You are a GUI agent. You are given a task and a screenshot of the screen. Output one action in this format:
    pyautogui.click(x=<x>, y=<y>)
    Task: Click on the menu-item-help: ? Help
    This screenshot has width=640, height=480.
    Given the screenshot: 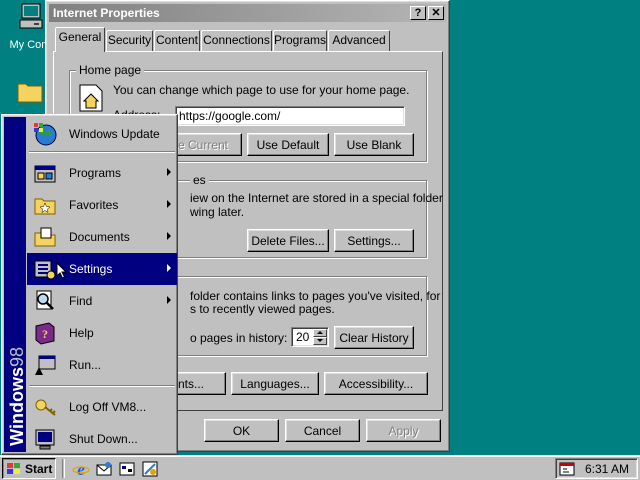 What is the action you would take?
    pyautogui.click(x=102, y=333)
    